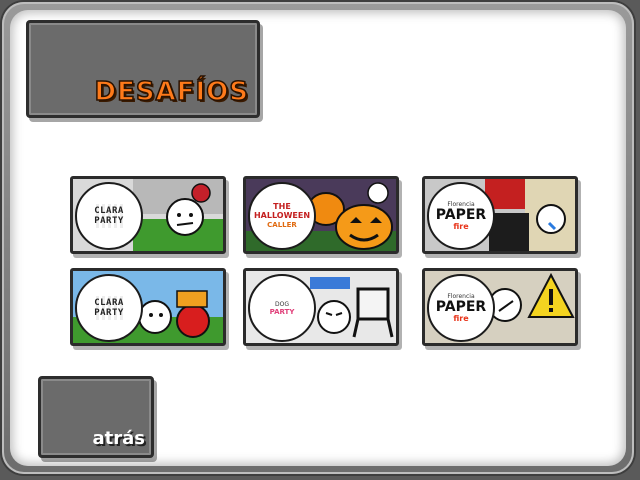 Image resolution: width=640 pixels, height=480 pixels. What do you see at coordinates (148, 307) in the screenshot?
I see `challenge-card-4: CLARA PARTY` at bounding box center [148, 307].